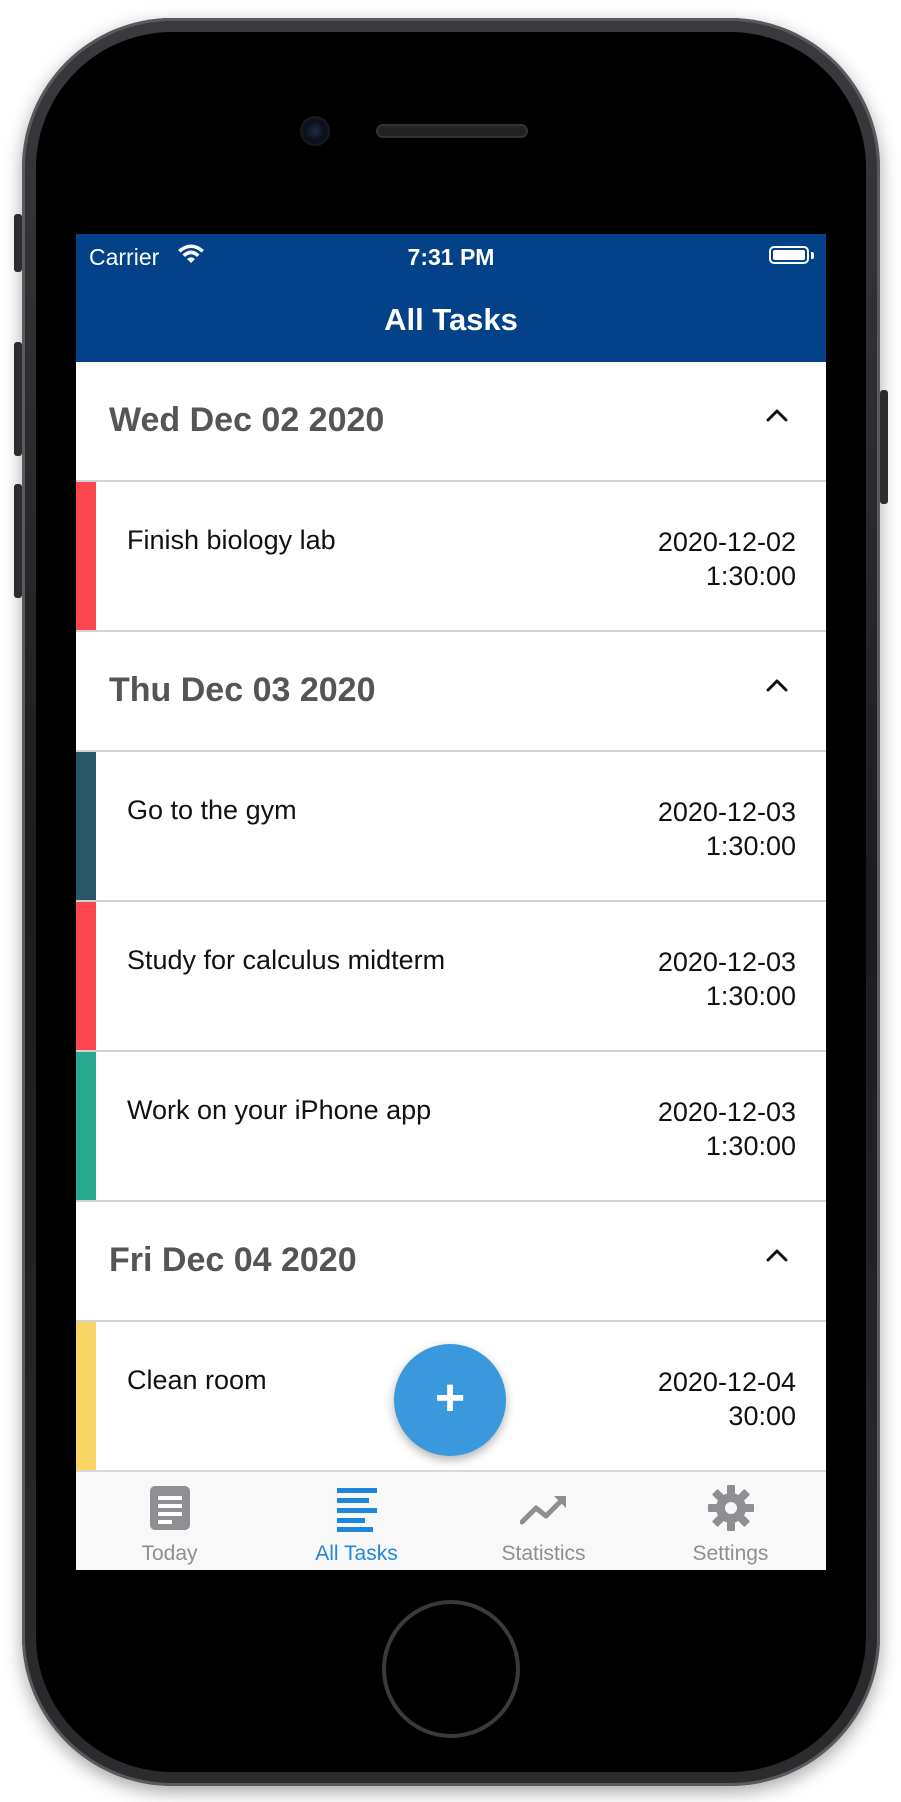  What do you see at coordinates (286, 960) in the screenshot?
I see `task-title: Study for calculus midterm` at bounding box center [286, 960].